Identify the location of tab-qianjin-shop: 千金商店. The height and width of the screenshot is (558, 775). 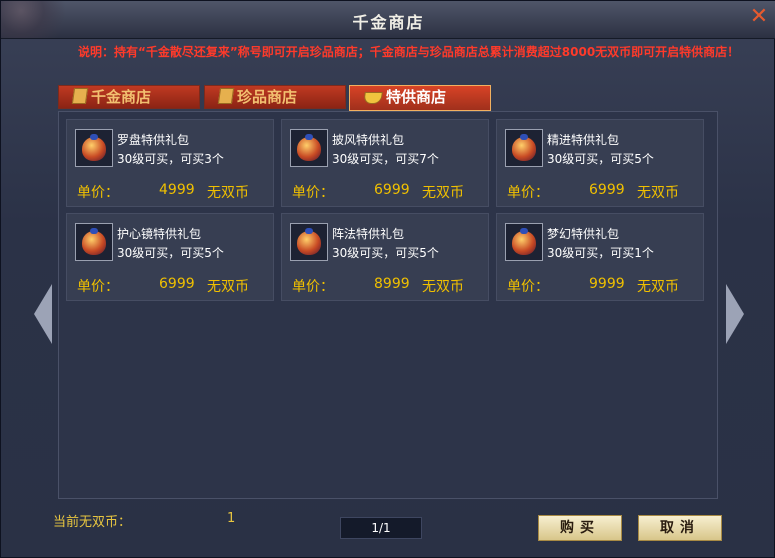
(129, 97).